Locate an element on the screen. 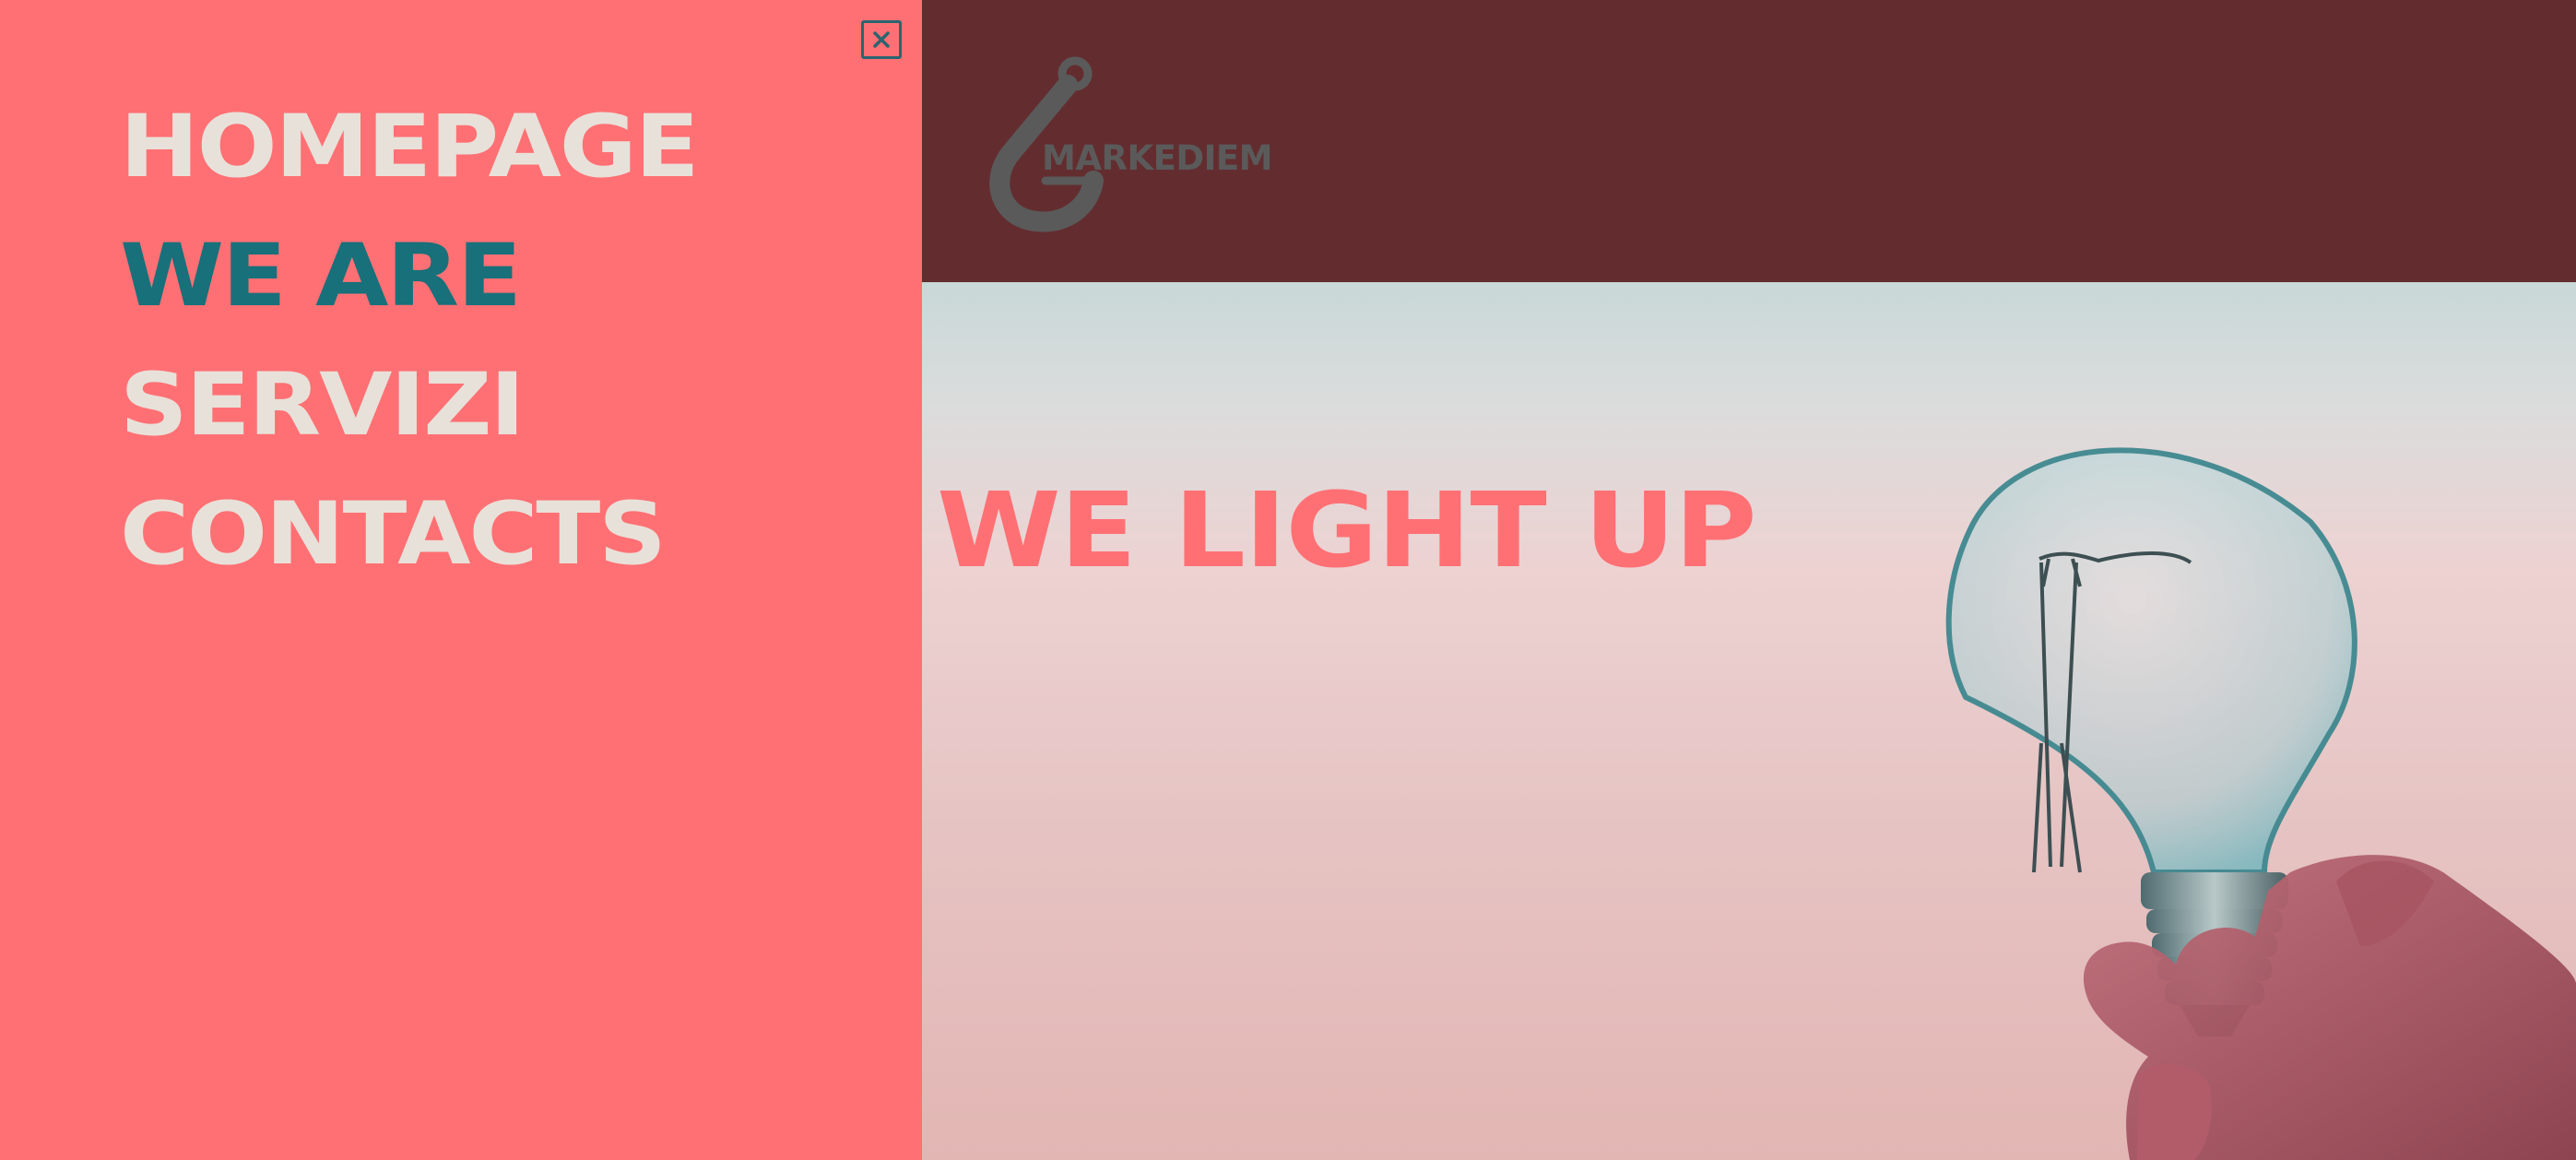 Image resolution: width=2576 pixels, height=1160 pixels. menu-list: HOMEPAGE WE ARE SERVIZI CONTACTS is located at coordinates (410, 358).